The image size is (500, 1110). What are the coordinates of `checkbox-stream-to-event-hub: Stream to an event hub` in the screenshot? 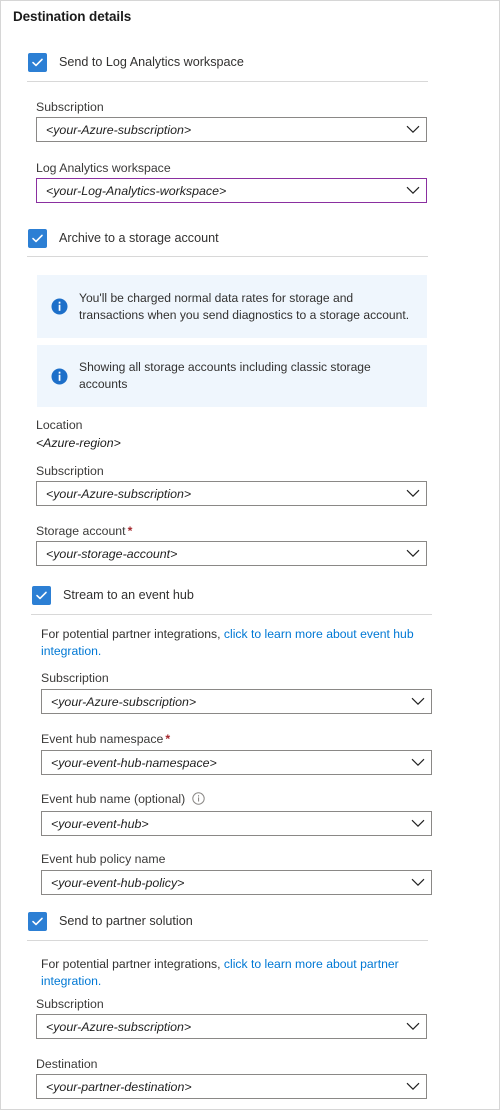 It's located at (113, 595).